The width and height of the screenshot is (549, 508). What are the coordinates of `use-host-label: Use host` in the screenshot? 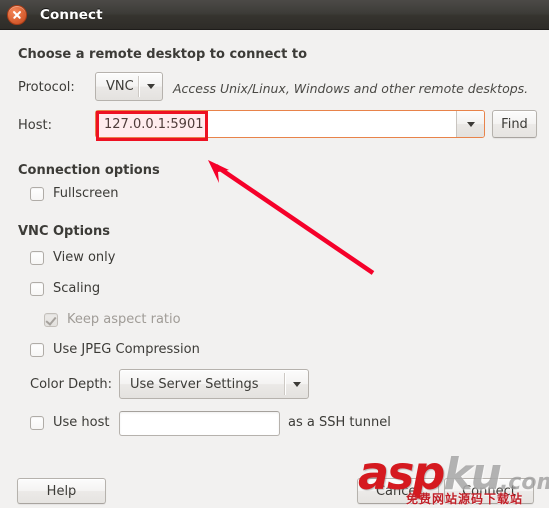 It's located at (81, 422).